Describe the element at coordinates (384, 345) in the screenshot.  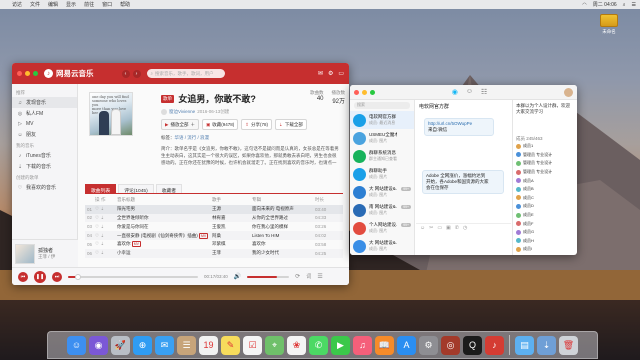
I see `books-icon: 📖` at that location.